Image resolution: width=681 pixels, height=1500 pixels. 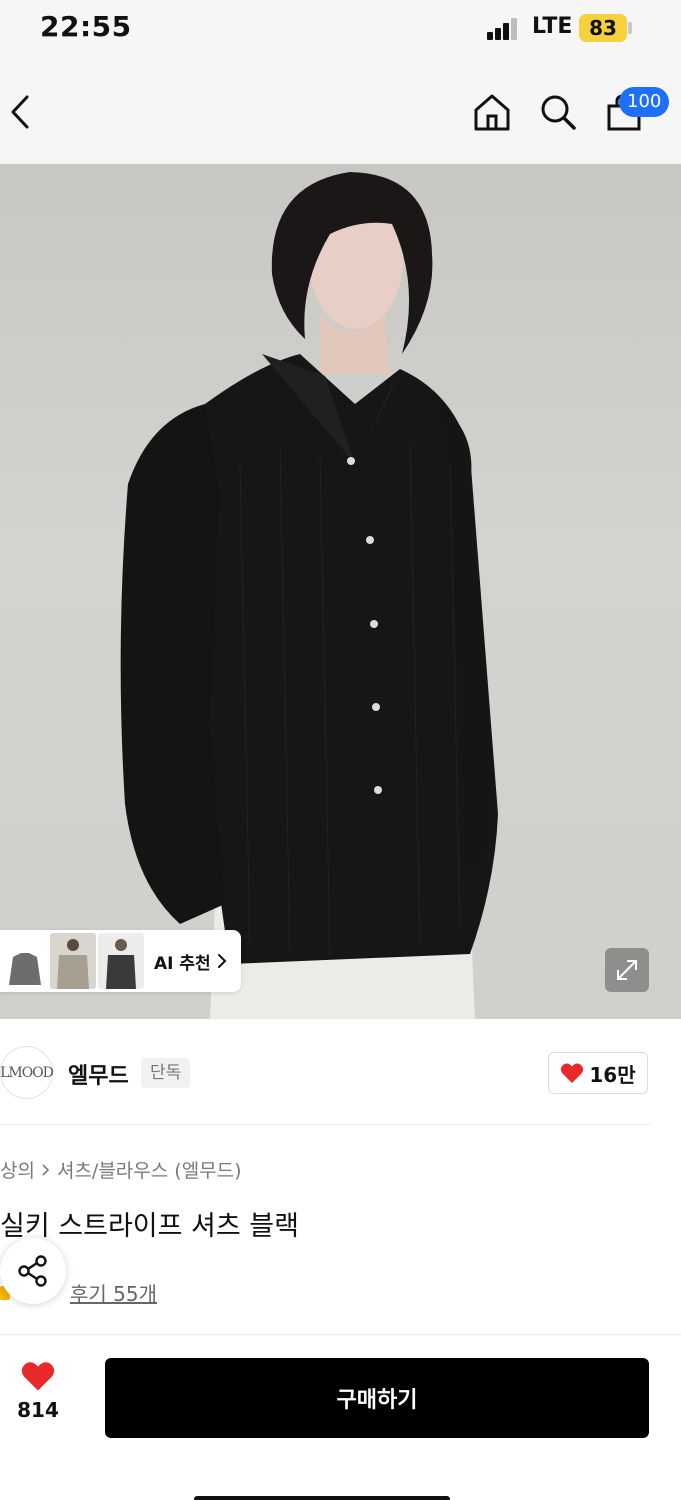 I want to click on wishlist-button: 814, so click(x=38, y=1396).